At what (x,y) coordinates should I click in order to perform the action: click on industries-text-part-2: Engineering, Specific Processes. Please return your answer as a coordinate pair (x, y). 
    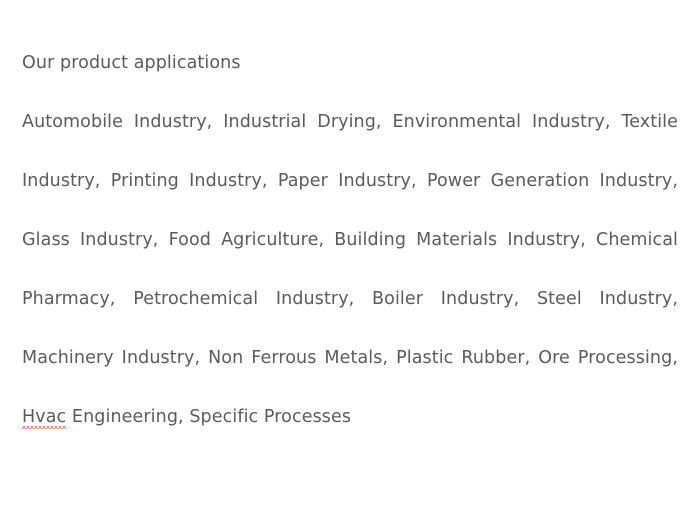
    Looking at the image, I should click on (209, 417).